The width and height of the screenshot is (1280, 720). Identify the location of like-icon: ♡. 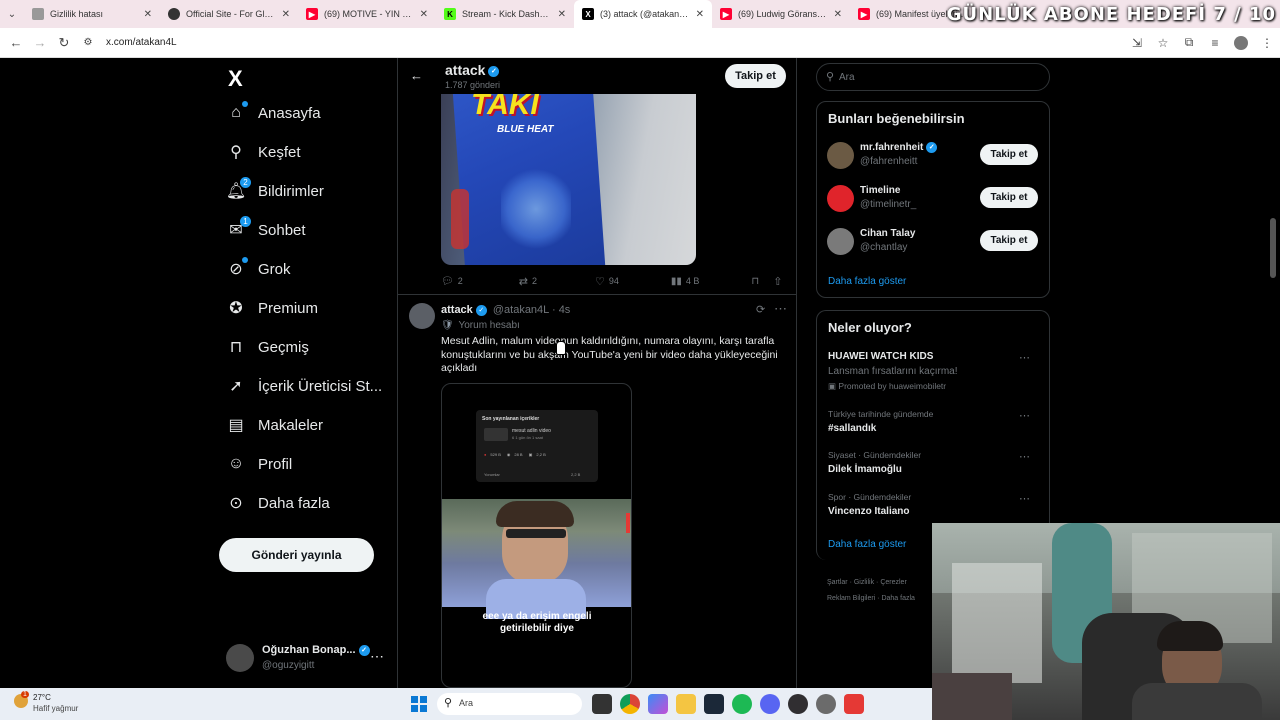
(600, 281).